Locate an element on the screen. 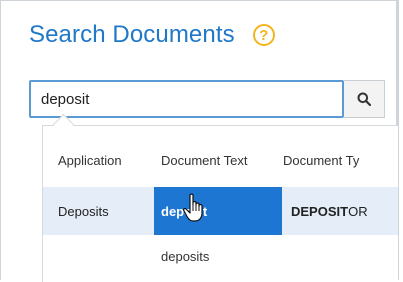  search-icon is located at coordinates (364, 99).